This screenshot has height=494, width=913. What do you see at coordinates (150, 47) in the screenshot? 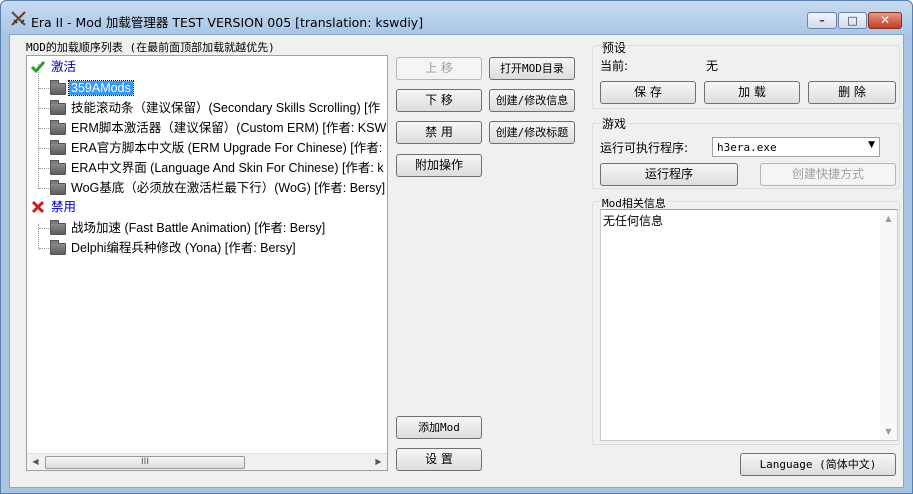
I see `mod-list-label: MOD的加载顺序列表 (在最前面顶部加载就越优先)` at bounding box center [150, 47].